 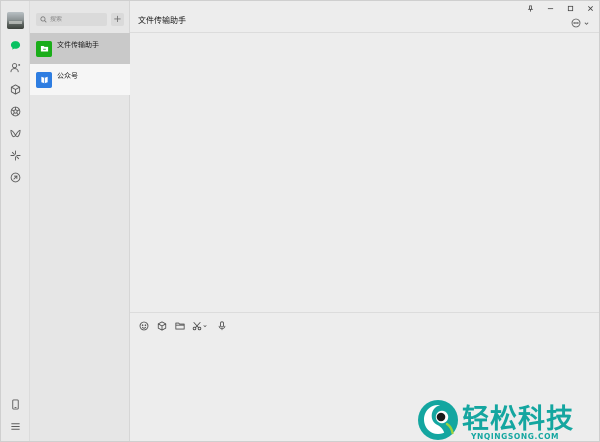 I want to click on chat-name: 文件传输助手, so click(x=78, y=44).